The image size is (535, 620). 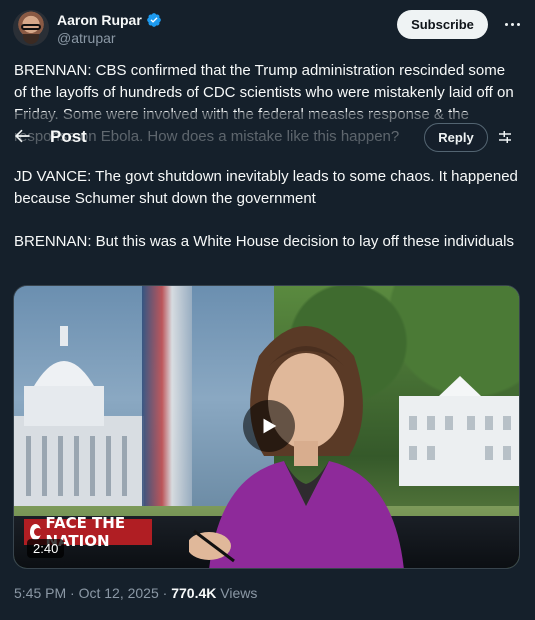 I want to click on subscribe-button: Subscribe, so click(x=442, y=24).